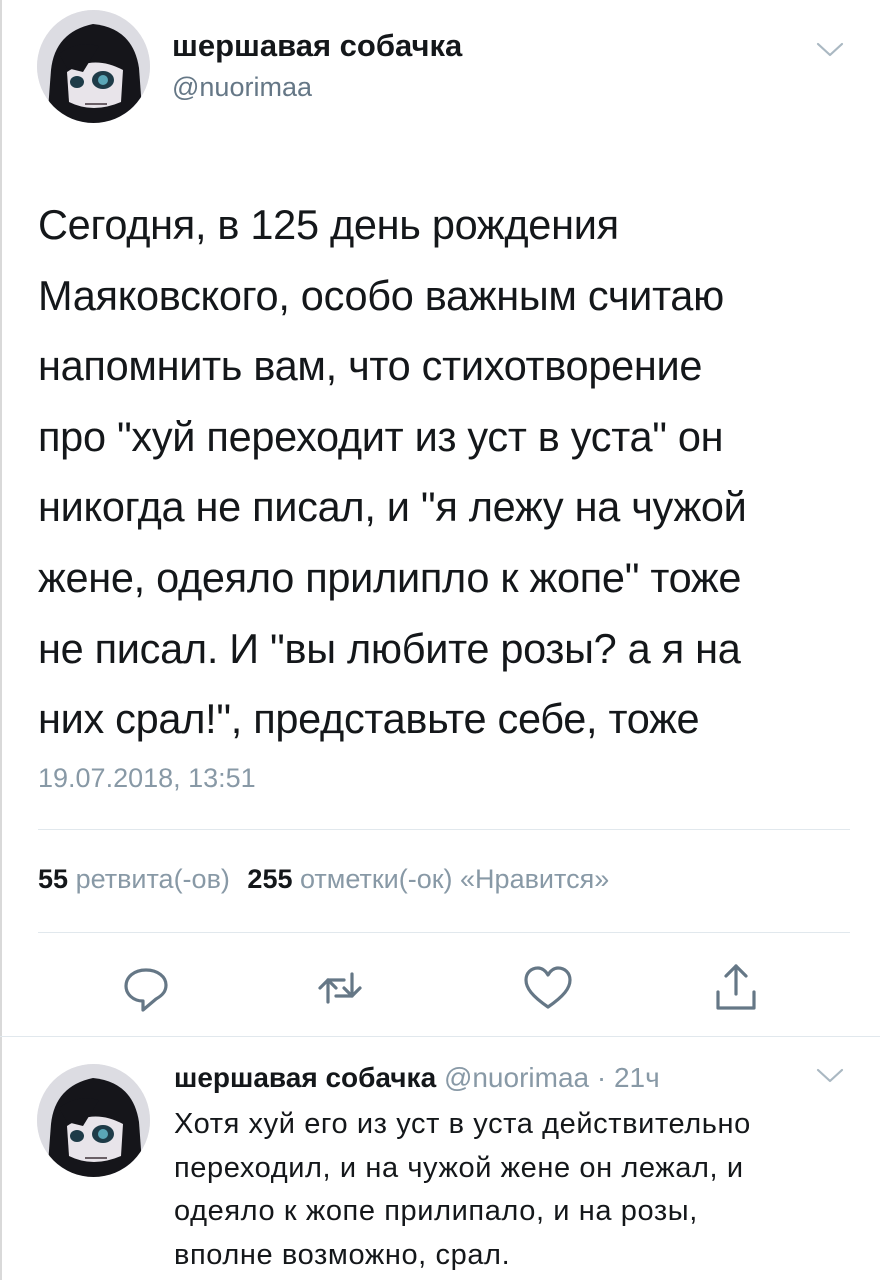 The height and width of the screenshot is (1280, 880). I want to click on tweet-text-line: напомнить вам, что стихотворение, so click(370, 366).